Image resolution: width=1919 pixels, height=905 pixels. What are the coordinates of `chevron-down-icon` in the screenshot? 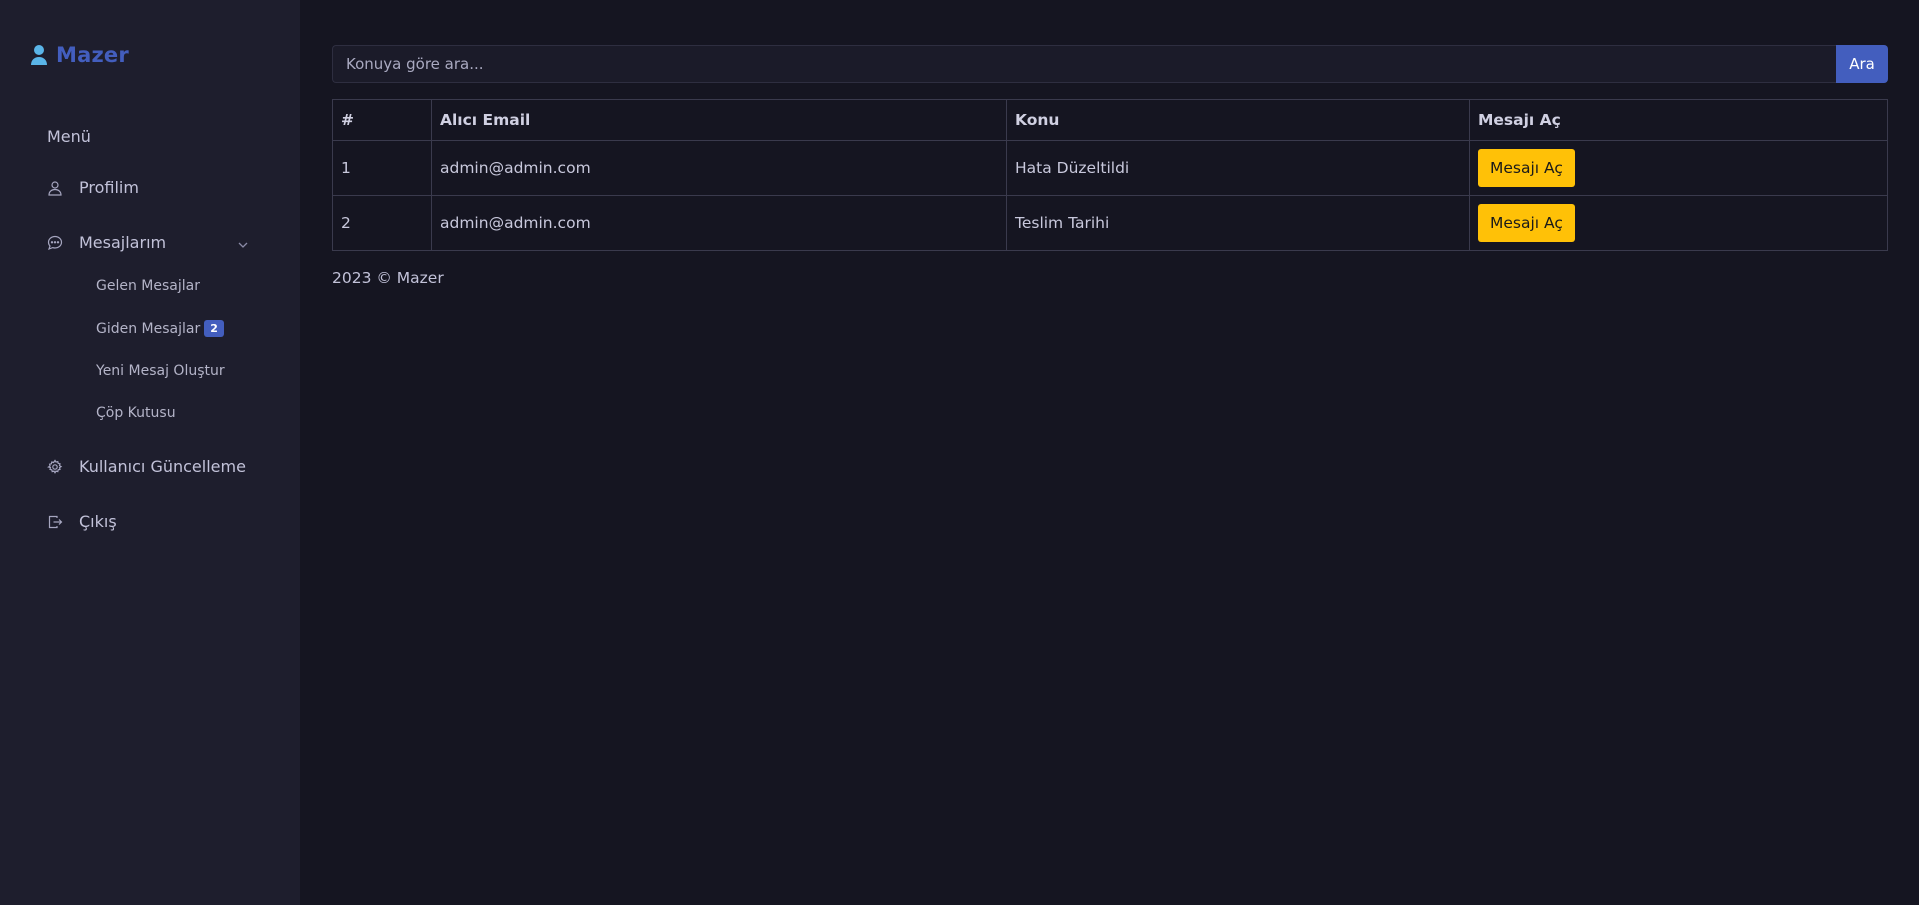 It's located at (243, 242).